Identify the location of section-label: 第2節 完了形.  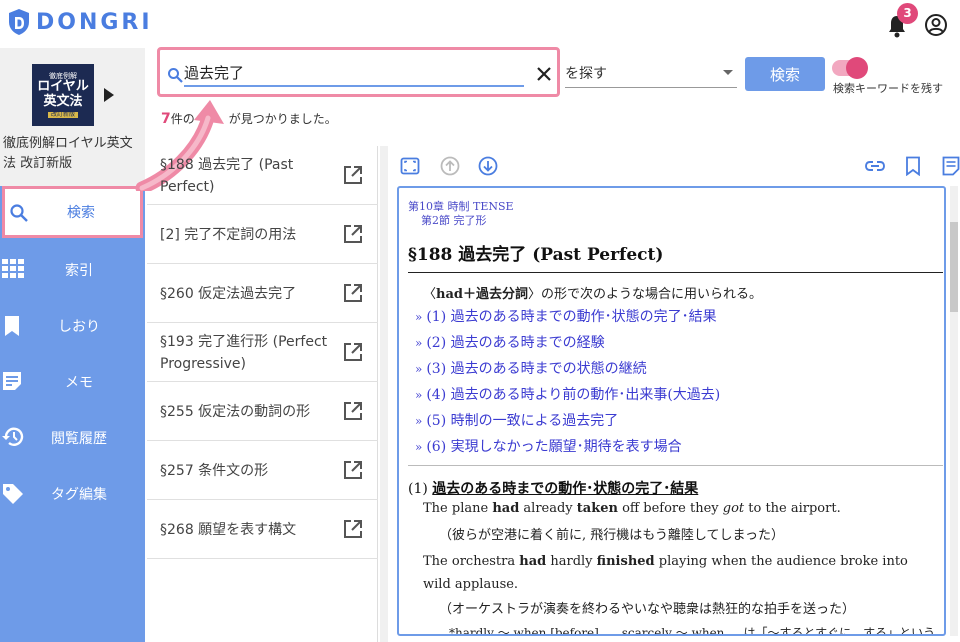
(454, 220).